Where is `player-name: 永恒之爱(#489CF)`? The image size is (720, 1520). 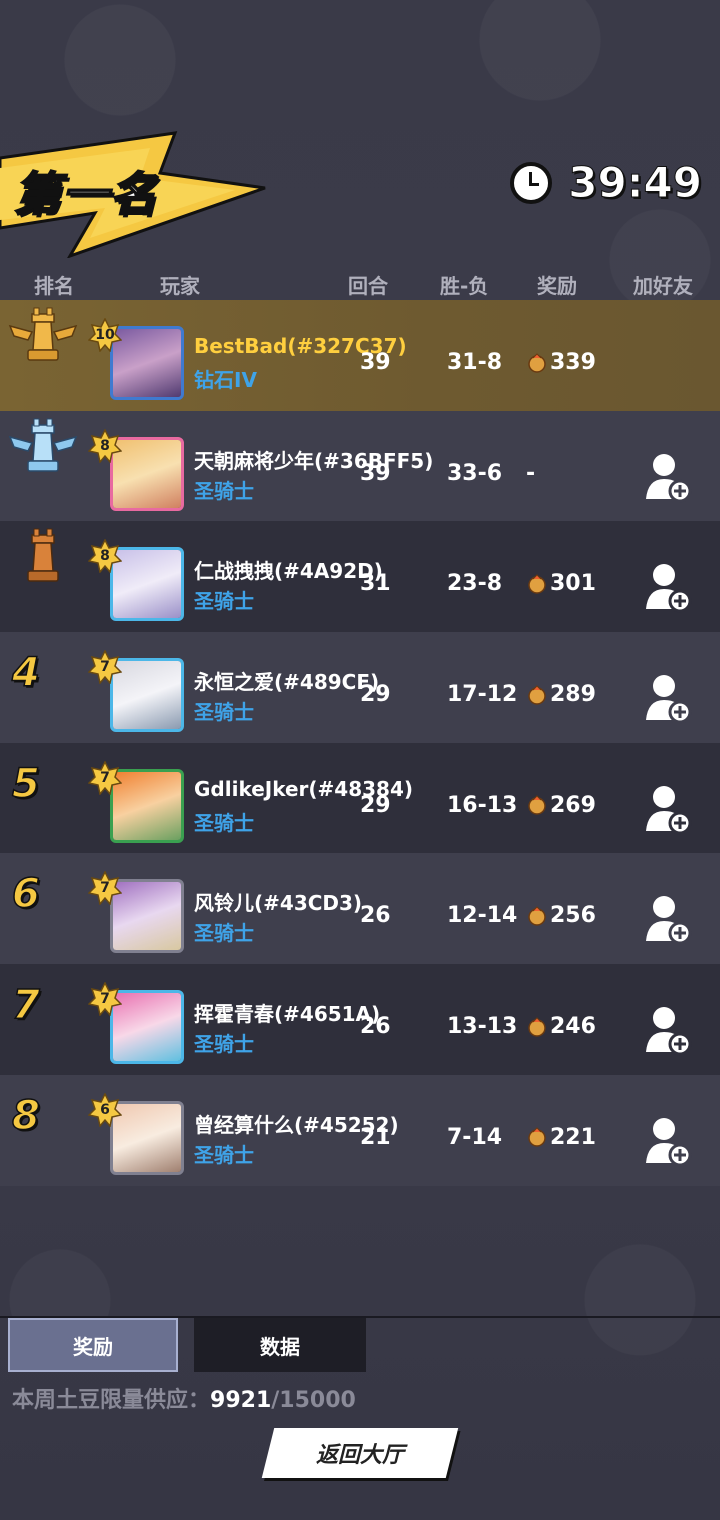
player-name: 永恒之爱(#489CF) is located at coordinates (287, 682).